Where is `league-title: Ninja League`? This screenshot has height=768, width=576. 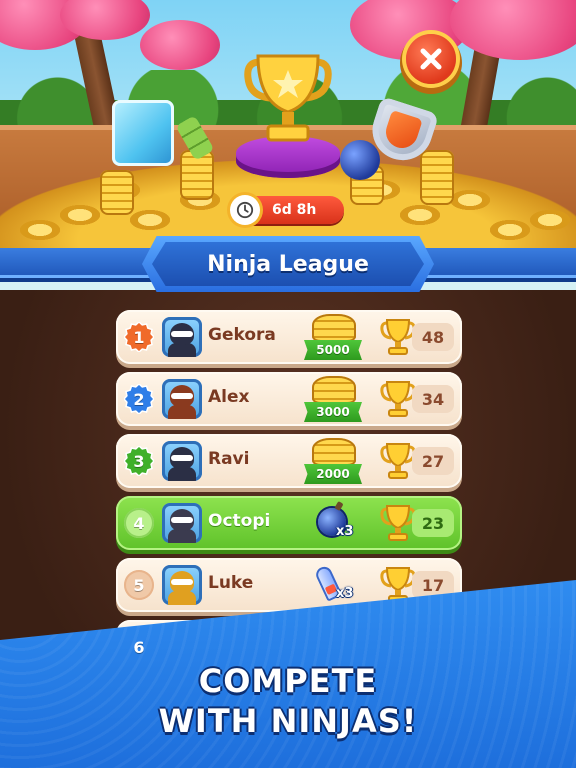 league-title: Ninja League is located at coordinates (288, 264).